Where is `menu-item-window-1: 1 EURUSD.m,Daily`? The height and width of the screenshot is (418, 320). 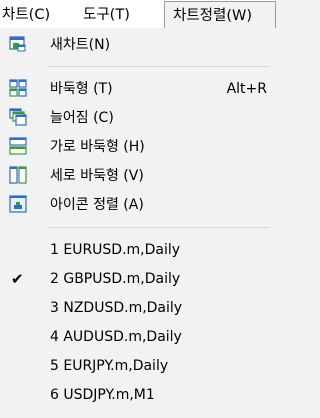 menu-item-window-1: 1 EURUSD.m,Daily is located at coordinates (138, 250).